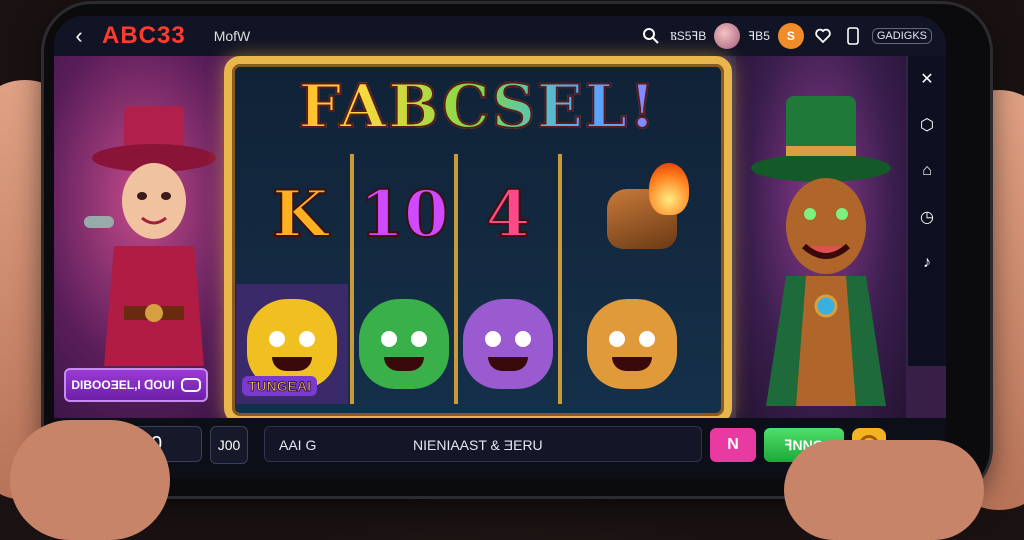 The height and width of the screenshot is (540, 1024). Describe the element at coordinates (190, 385) in the screenshot. I see `eye-icon` at that location.